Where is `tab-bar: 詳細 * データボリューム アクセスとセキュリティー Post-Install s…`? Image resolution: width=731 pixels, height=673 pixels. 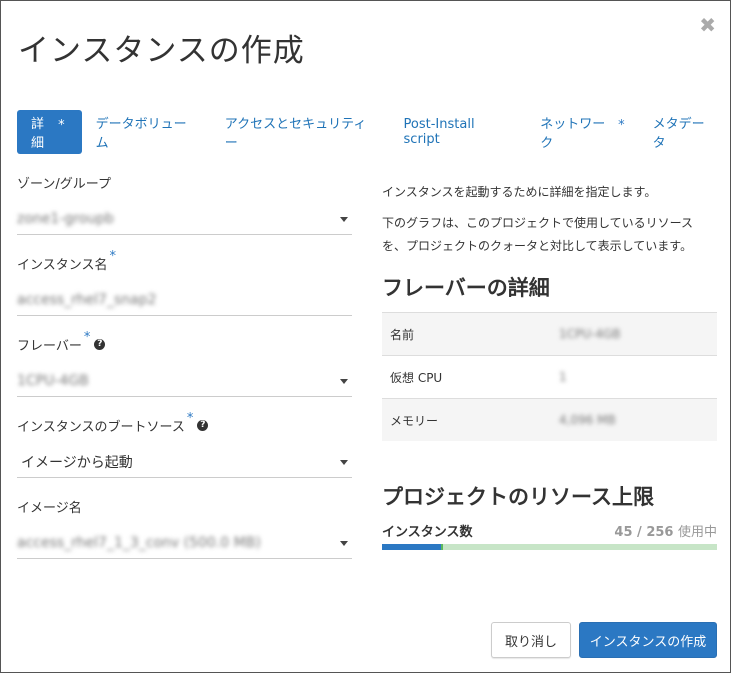
tab-bar: 詳細 * データボリューム アクセスとセキュリティー Post-Install s… is located at coordinates (373, 132).